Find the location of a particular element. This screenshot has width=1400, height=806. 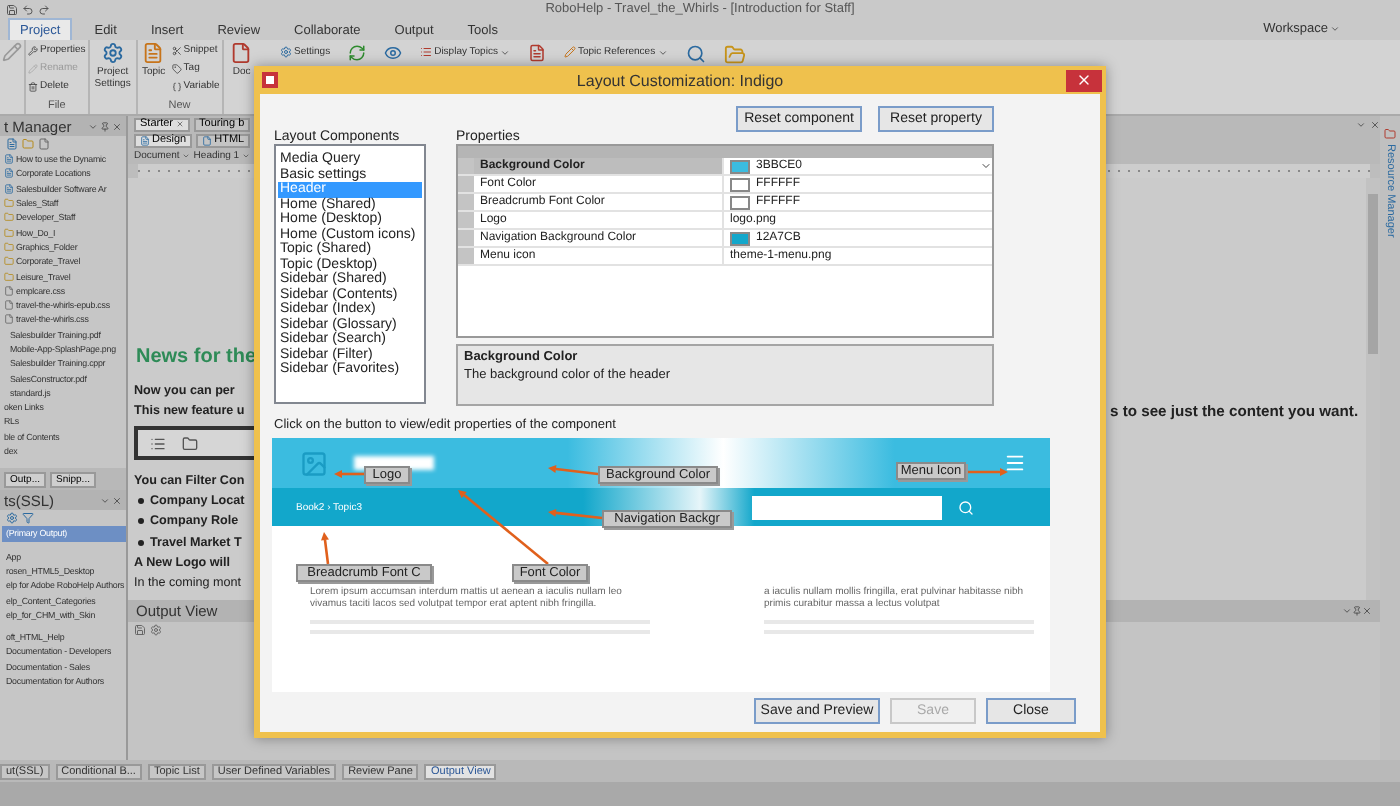

undo-icon is located at coordinates (28, 9).